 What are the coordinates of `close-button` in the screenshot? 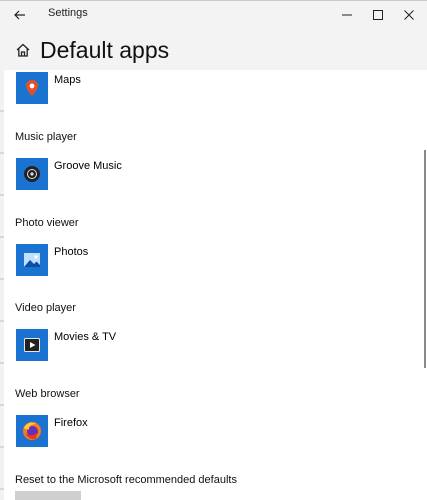 It's located at (408, 15).